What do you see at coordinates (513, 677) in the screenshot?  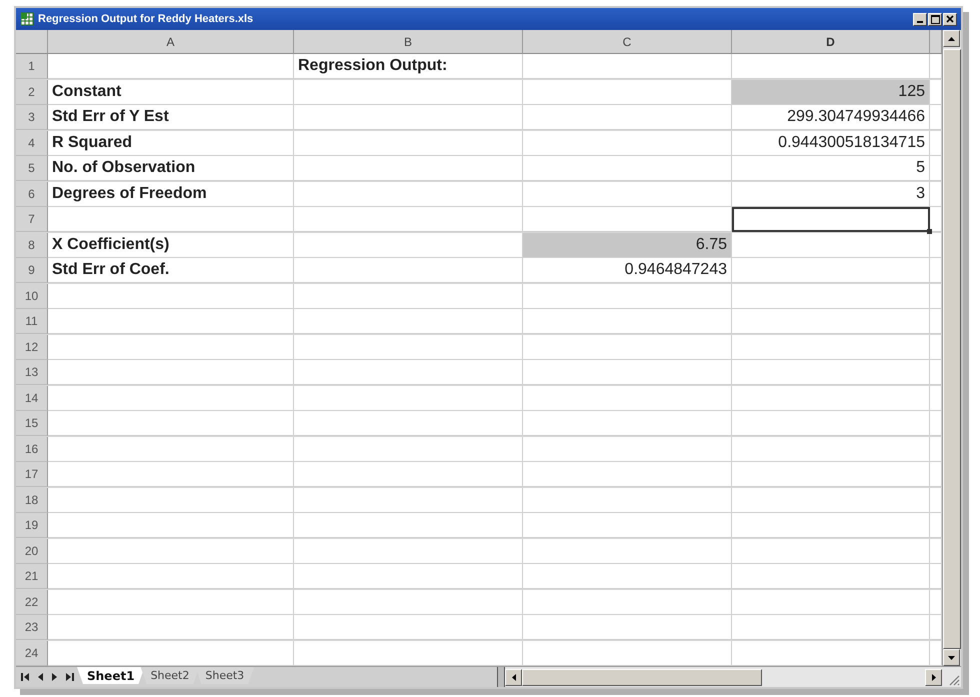 I see `scroll-left-button` at bounding box center [513, 677].